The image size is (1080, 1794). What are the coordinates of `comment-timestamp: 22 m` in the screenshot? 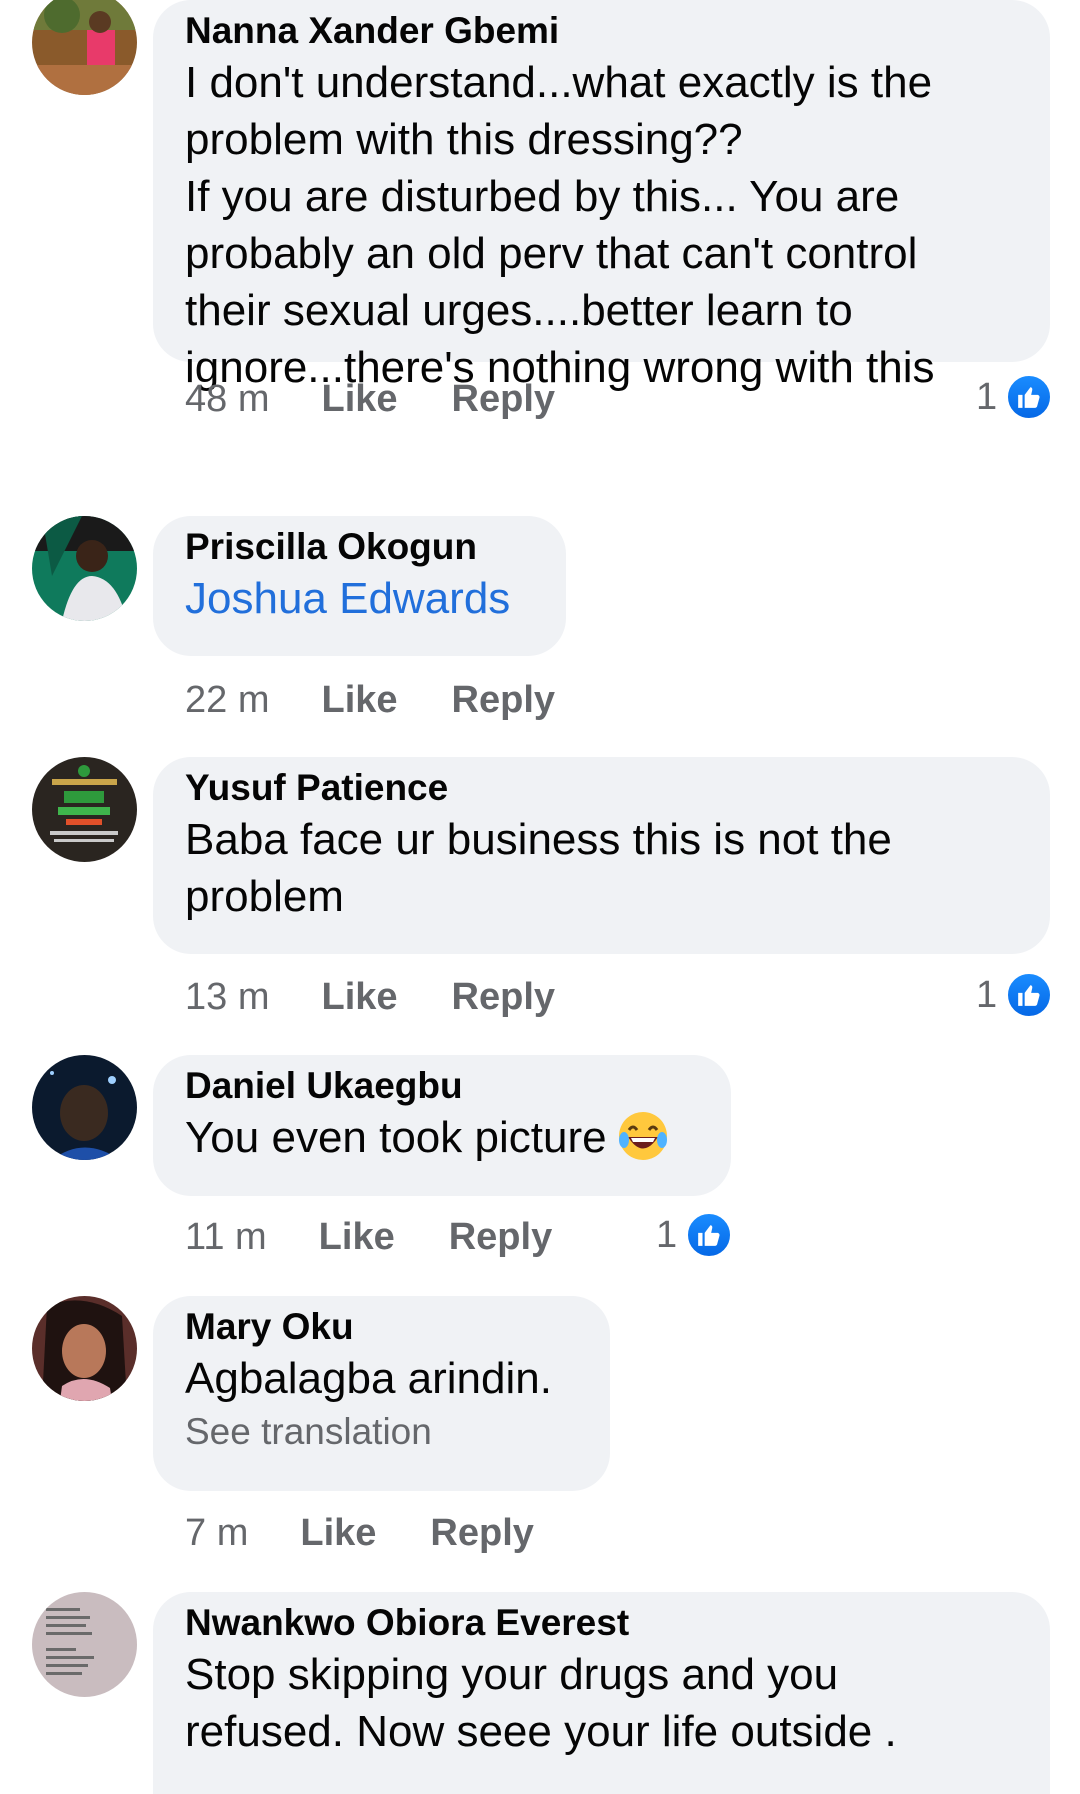 It's located at (227, 700).